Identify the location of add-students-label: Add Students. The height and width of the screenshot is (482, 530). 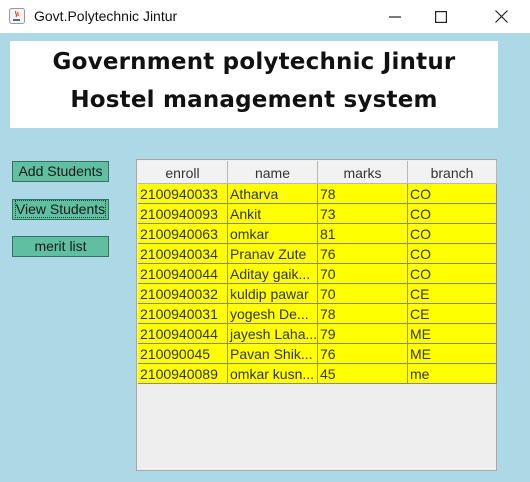
(60, 171).